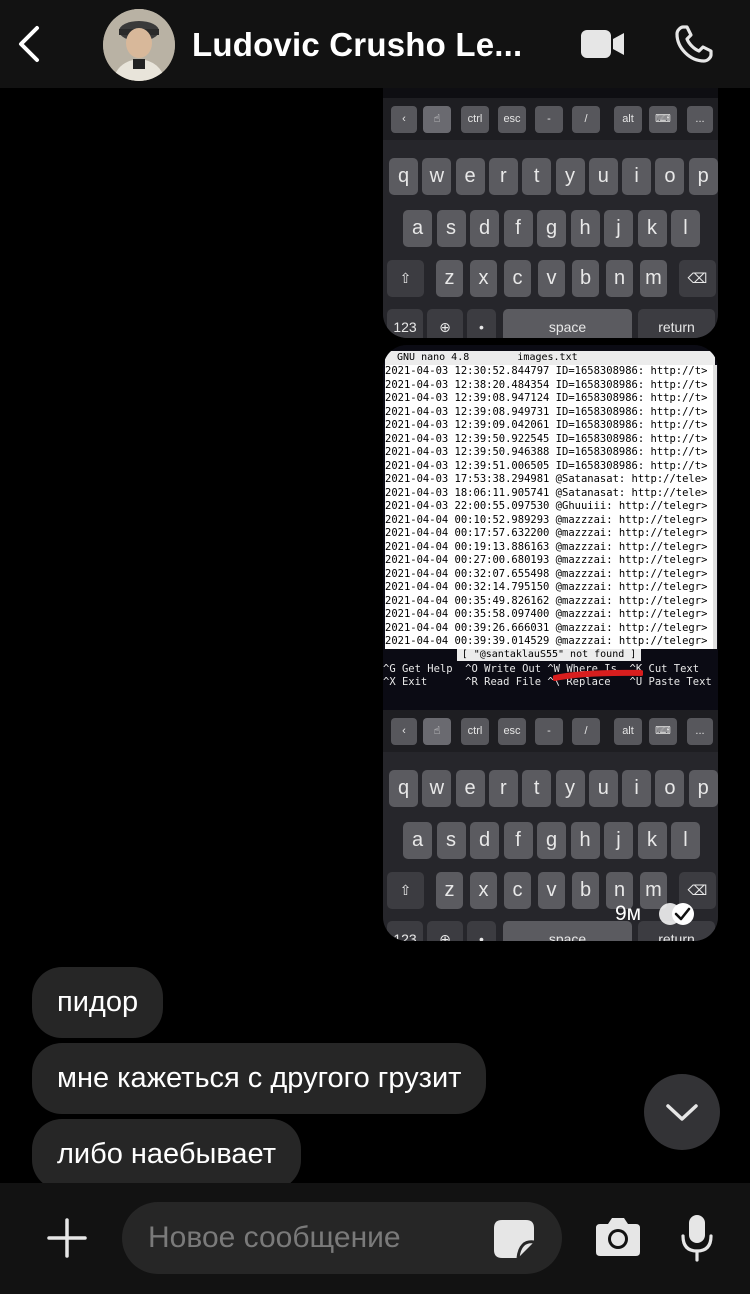 The image size is (750, 1294). I want to click on incoming-message: либо наебывает, so click(166, 1154).